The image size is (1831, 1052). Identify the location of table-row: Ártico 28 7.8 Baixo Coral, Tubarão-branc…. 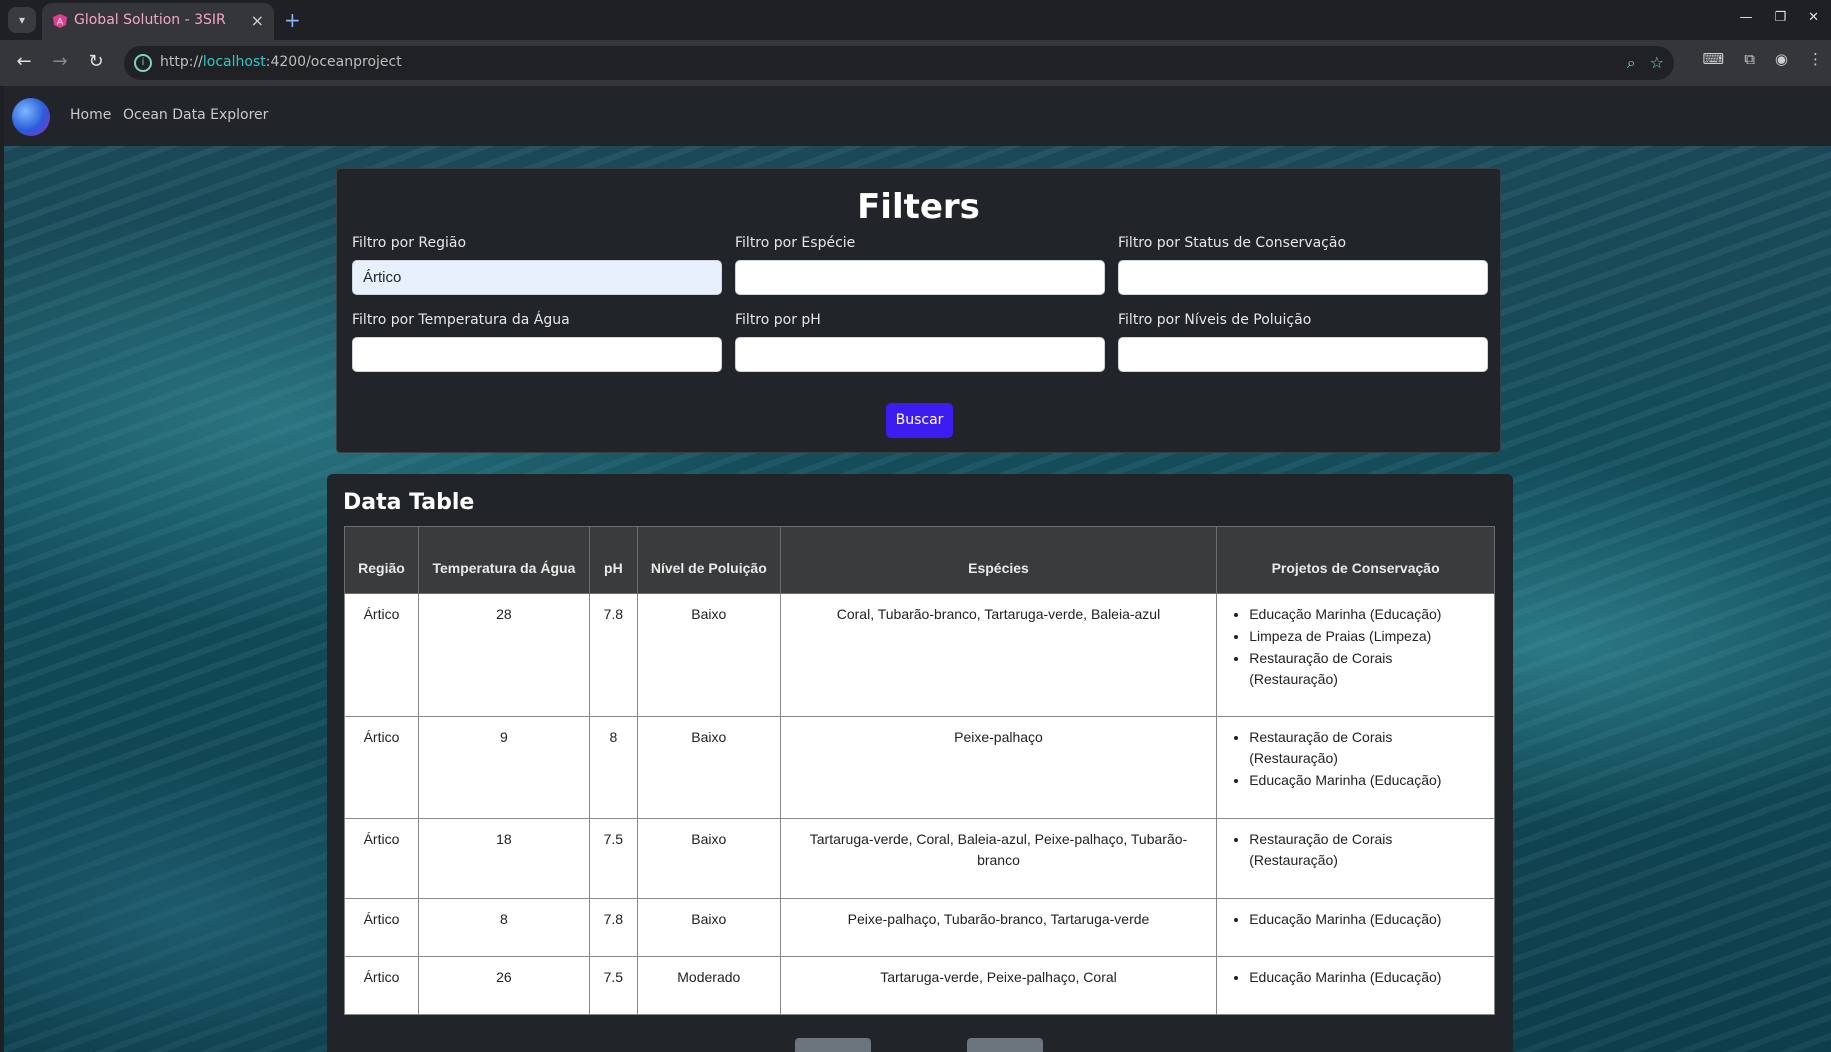
(919, 655).